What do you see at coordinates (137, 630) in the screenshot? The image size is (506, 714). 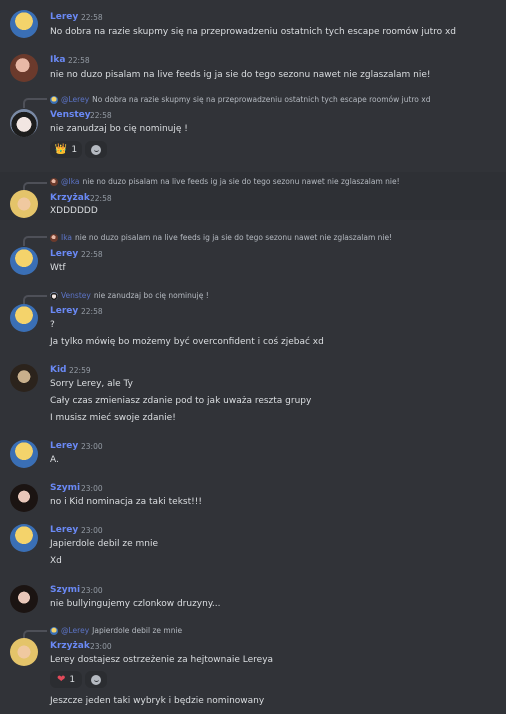 I see `reply-text: Japierdole debil ze mnie` at bounding box center [137, 630].